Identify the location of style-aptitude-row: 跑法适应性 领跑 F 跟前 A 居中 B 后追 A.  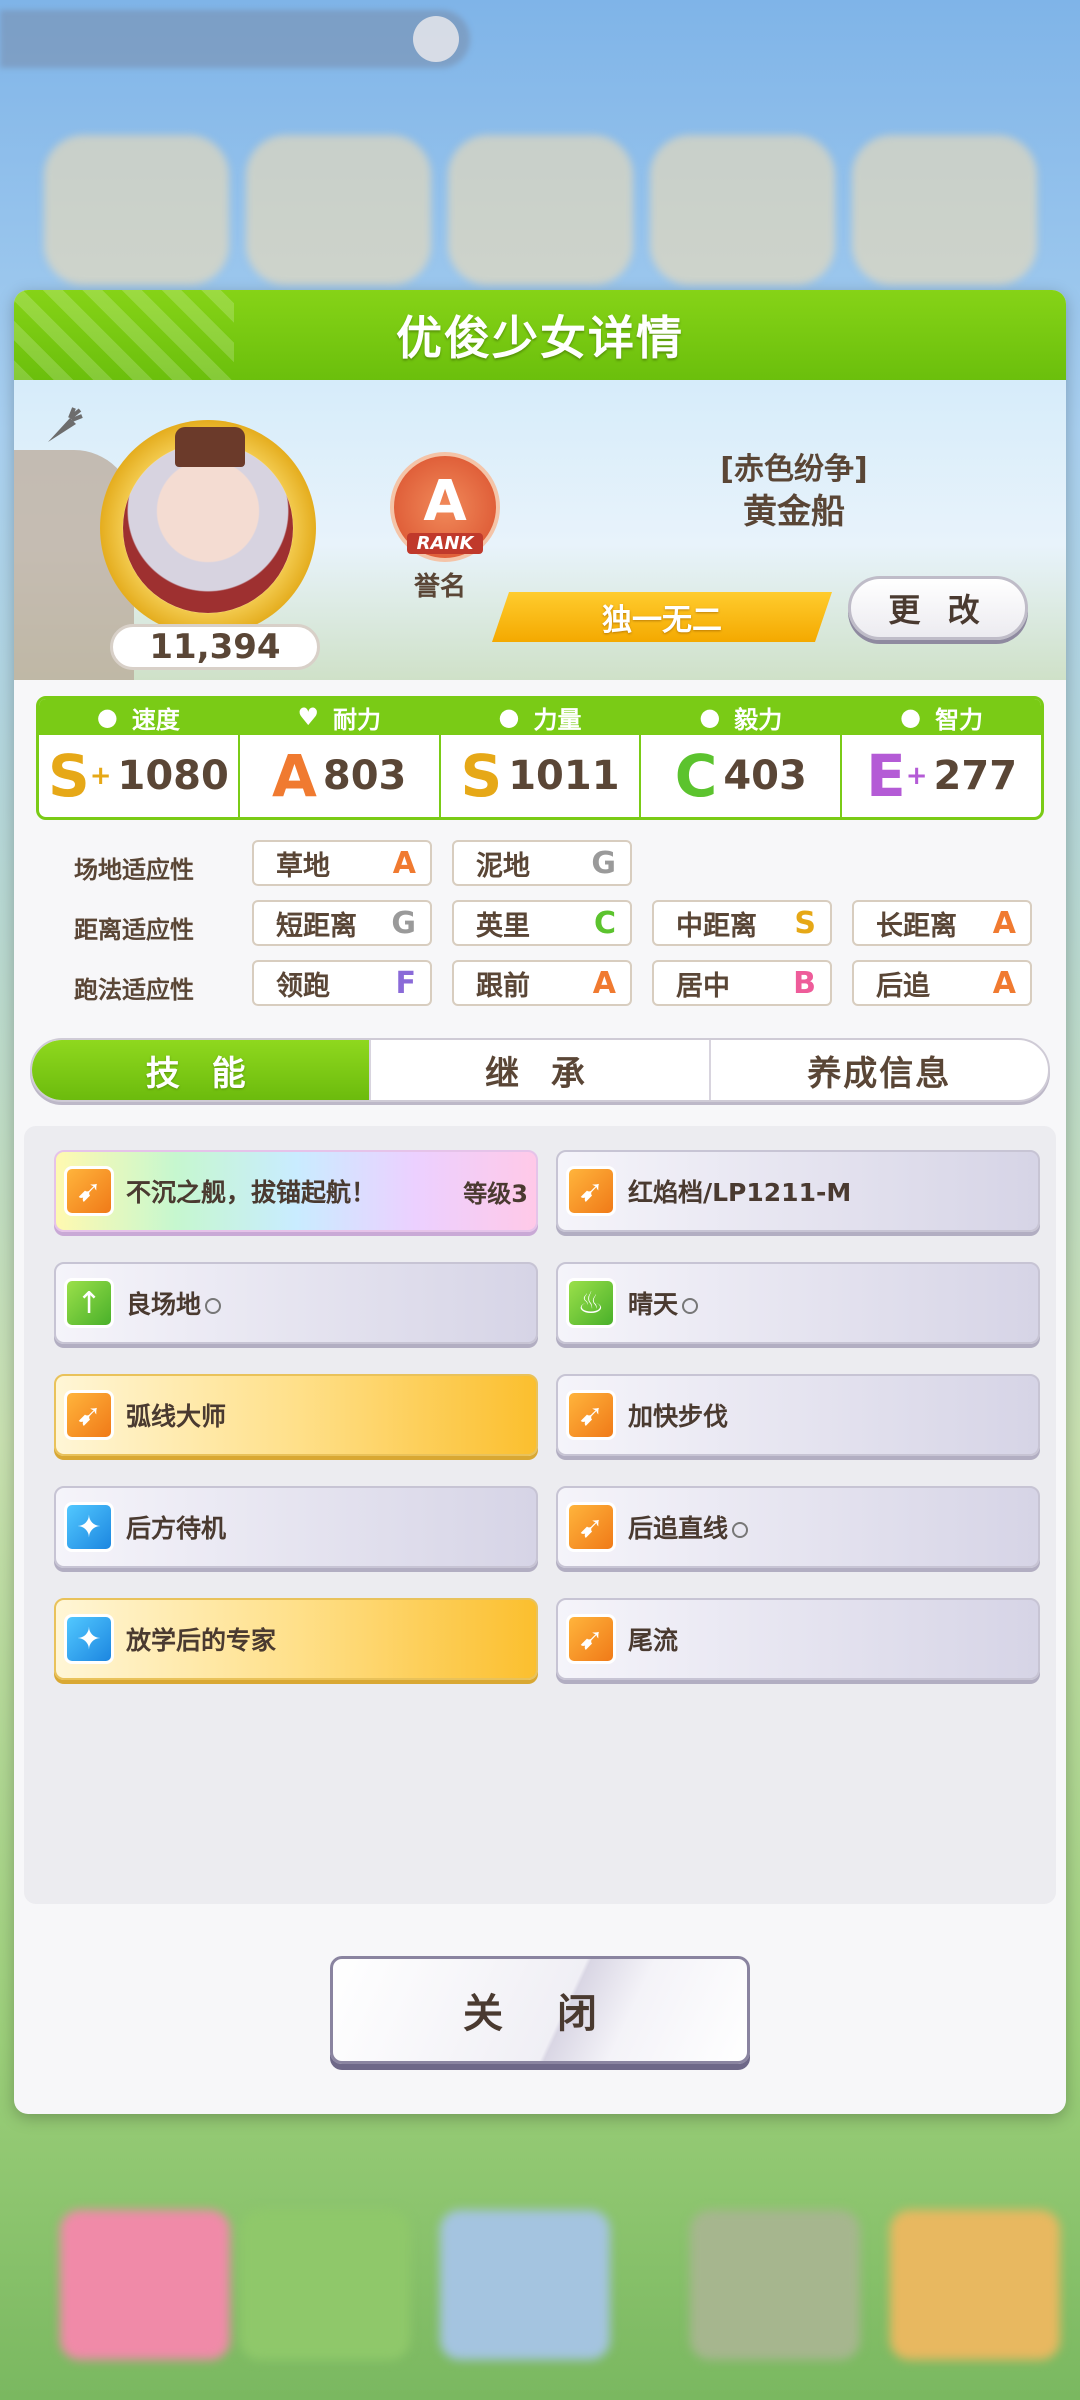
(544, 985).